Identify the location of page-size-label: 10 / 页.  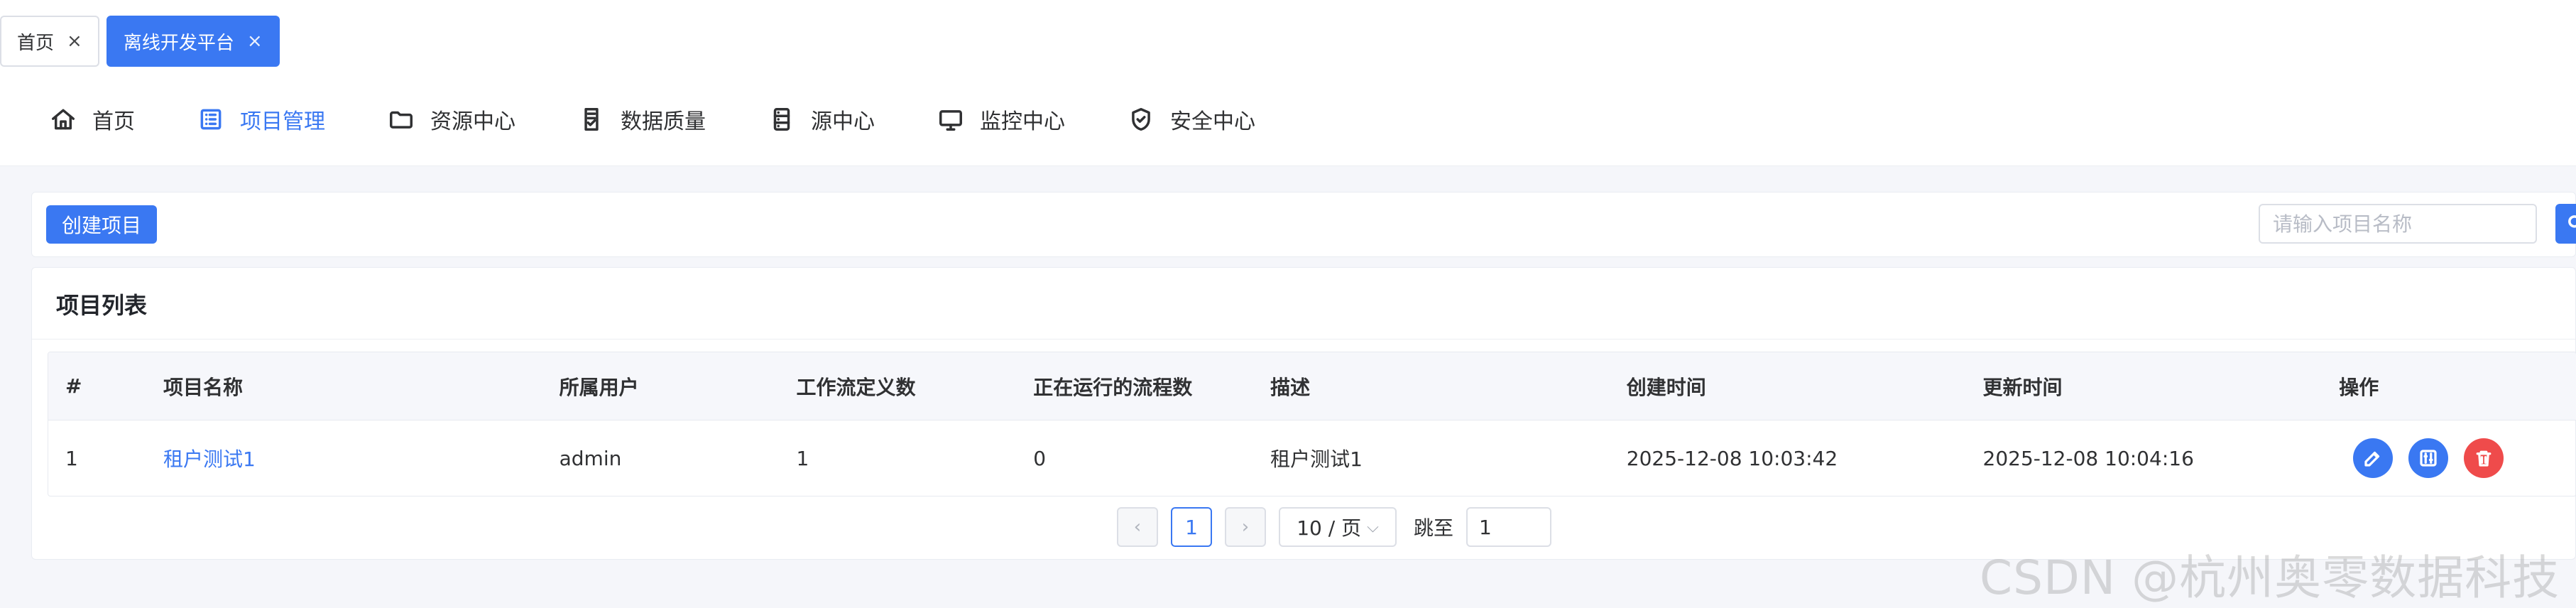
(1329, 528).